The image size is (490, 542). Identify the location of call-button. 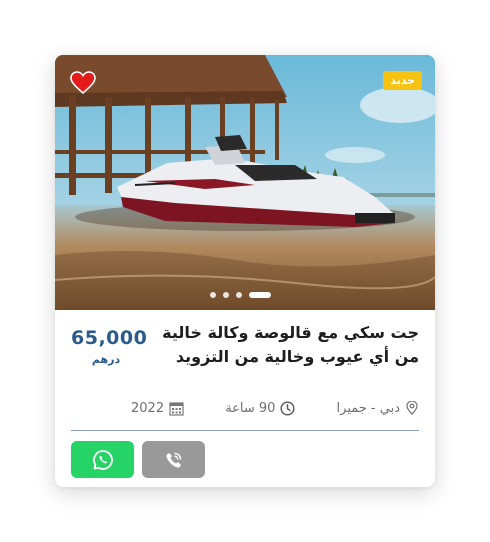
(173, 459).